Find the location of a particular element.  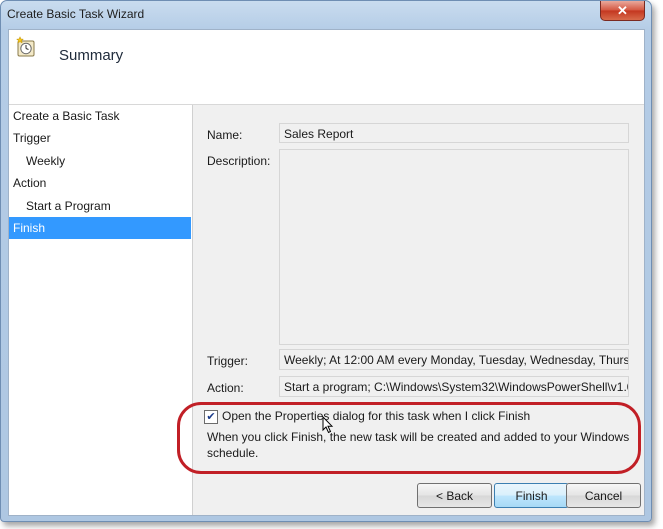

wizard-header: Summary is located at coordinates (326, 67).